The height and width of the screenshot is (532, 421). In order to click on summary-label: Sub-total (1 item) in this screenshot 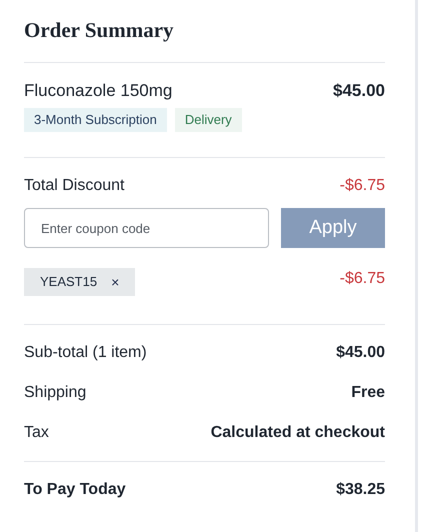, I will do `click(85, 353)`.